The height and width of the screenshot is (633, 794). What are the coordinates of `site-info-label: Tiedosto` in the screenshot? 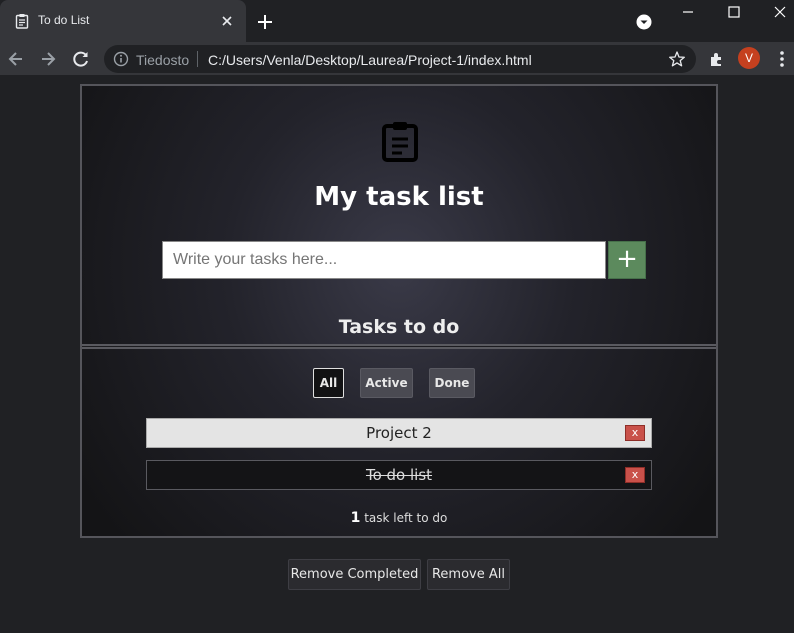 It's located at (163, 60).